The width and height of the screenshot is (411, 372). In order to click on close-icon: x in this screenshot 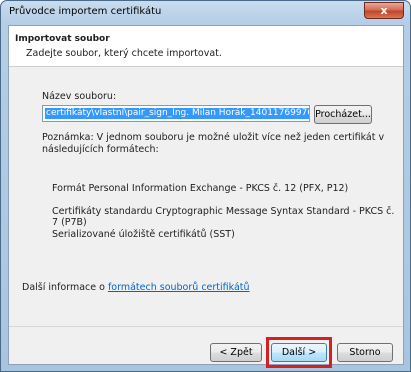, I will do `click(384, 10)`.